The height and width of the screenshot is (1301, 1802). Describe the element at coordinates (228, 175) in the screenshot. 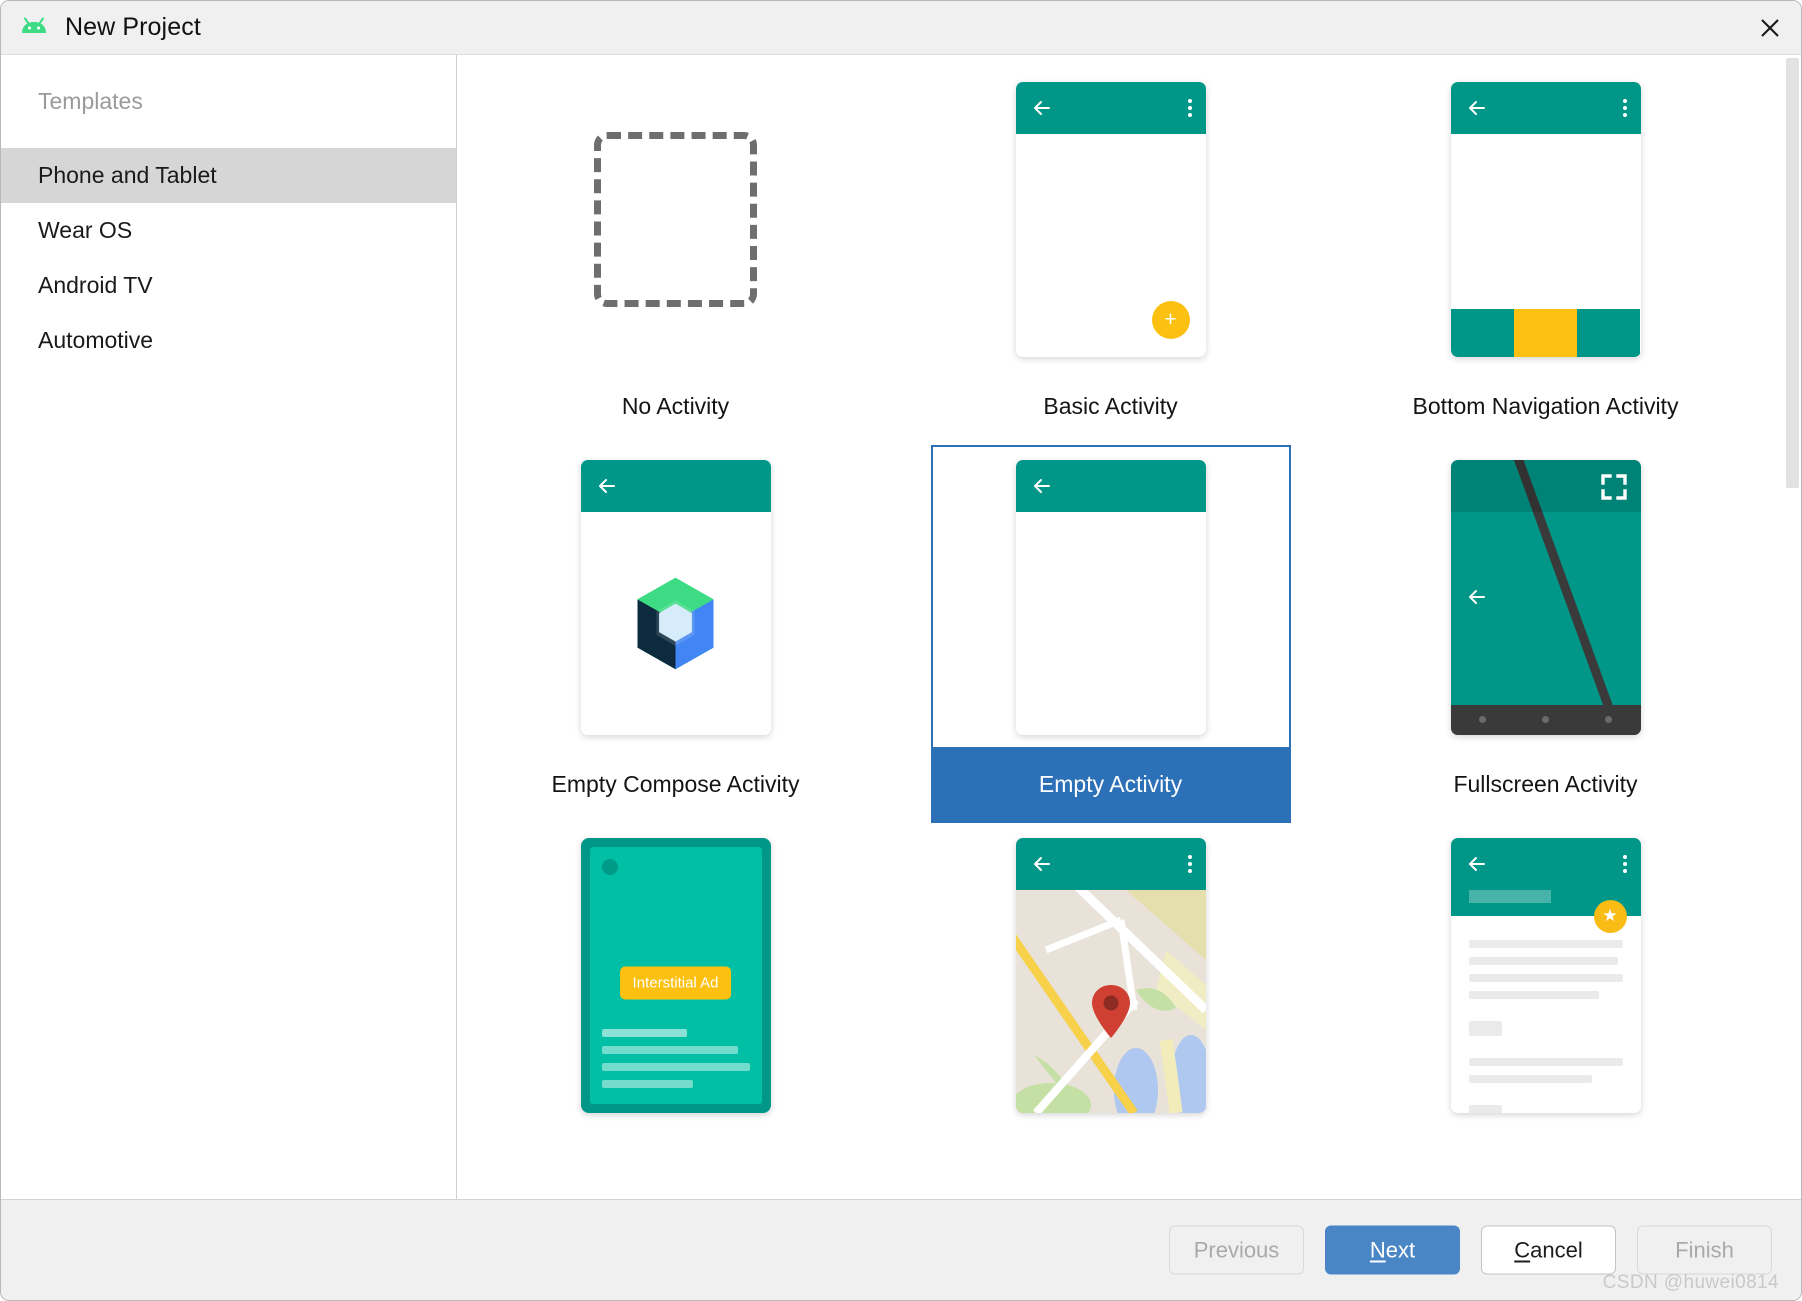

I see `sidebar-item-phone-and-tablet: Phone and Tablet` at that location.